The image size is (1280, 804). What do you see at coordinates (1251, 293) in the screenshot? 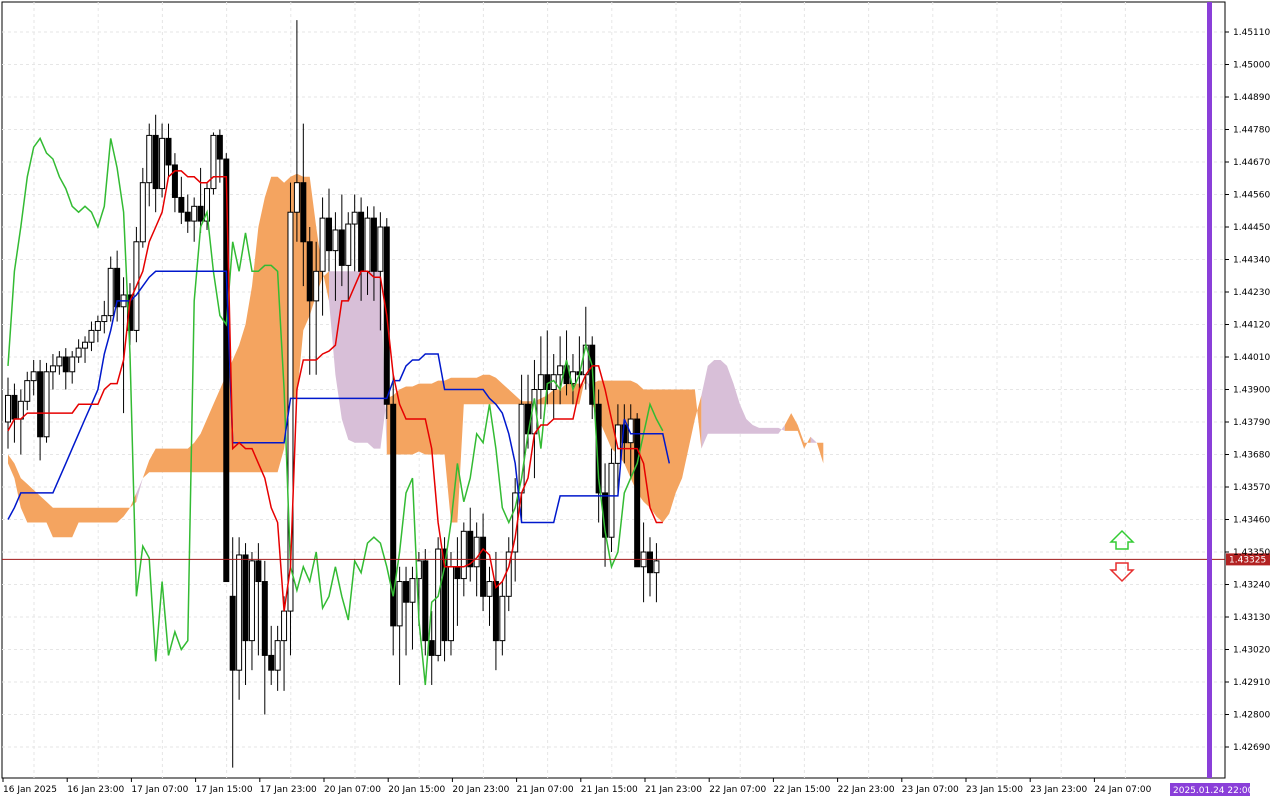
I see `y-tick-label: 1.44230` at bounding box center [1251, 293].